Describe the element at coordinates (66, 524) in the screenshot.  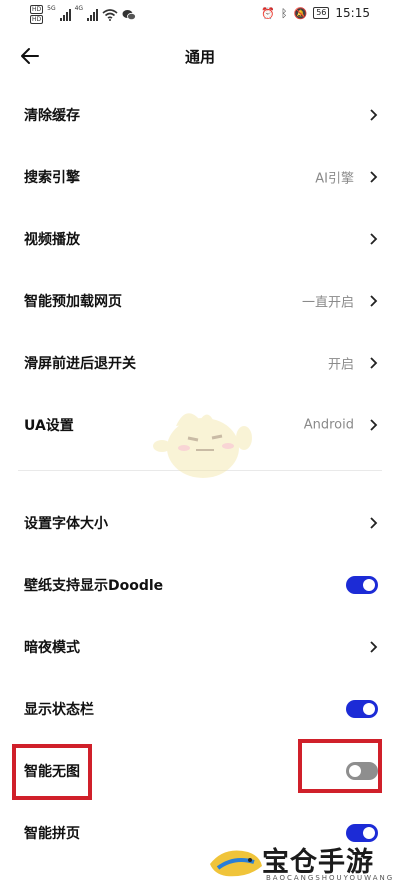
I see `row-label: 设置字体大小` at that location.